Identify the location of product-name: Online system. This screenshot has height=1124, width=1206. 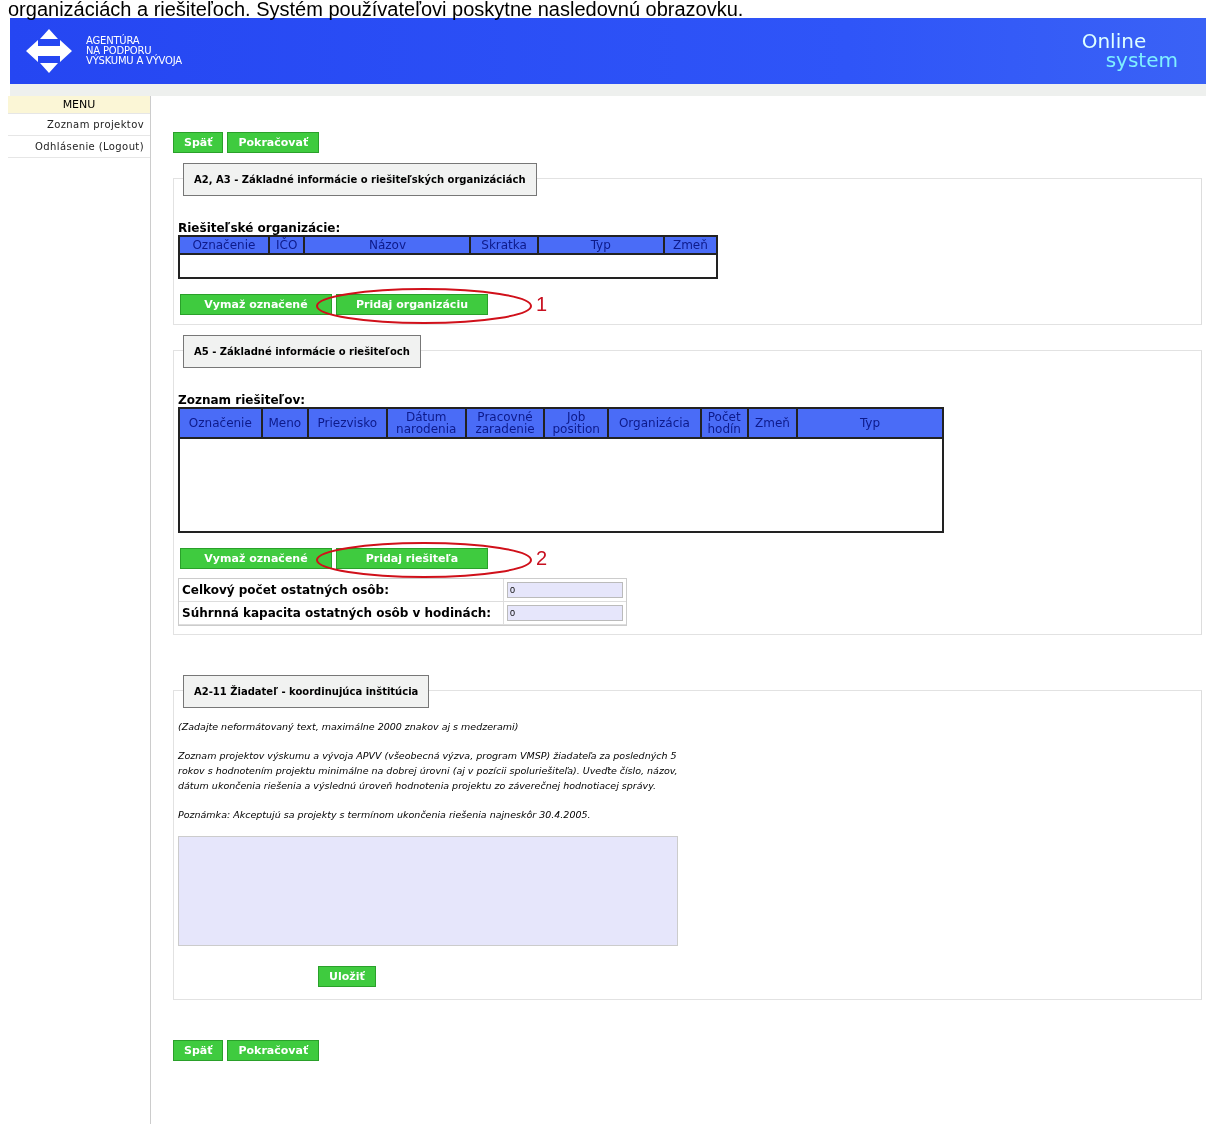
(1129, 51).